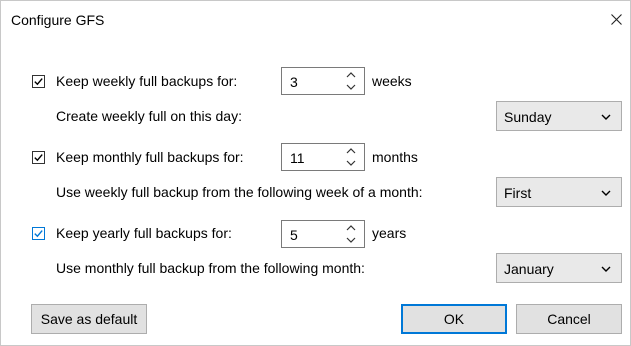 Image resolution: width=631 pixels, height=346 pixels. Describe the element at coordinates (454, 319) in the screenshot. I see `ok-button: OK` at that location.